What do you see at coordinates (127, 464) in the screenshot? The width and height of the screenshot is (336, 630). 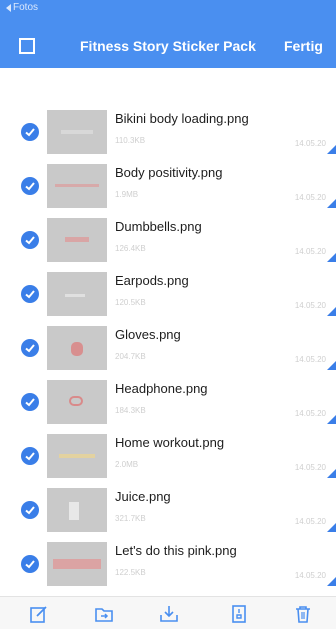 I see `file-size: 2.0MB` at bounding box center [127, 464].